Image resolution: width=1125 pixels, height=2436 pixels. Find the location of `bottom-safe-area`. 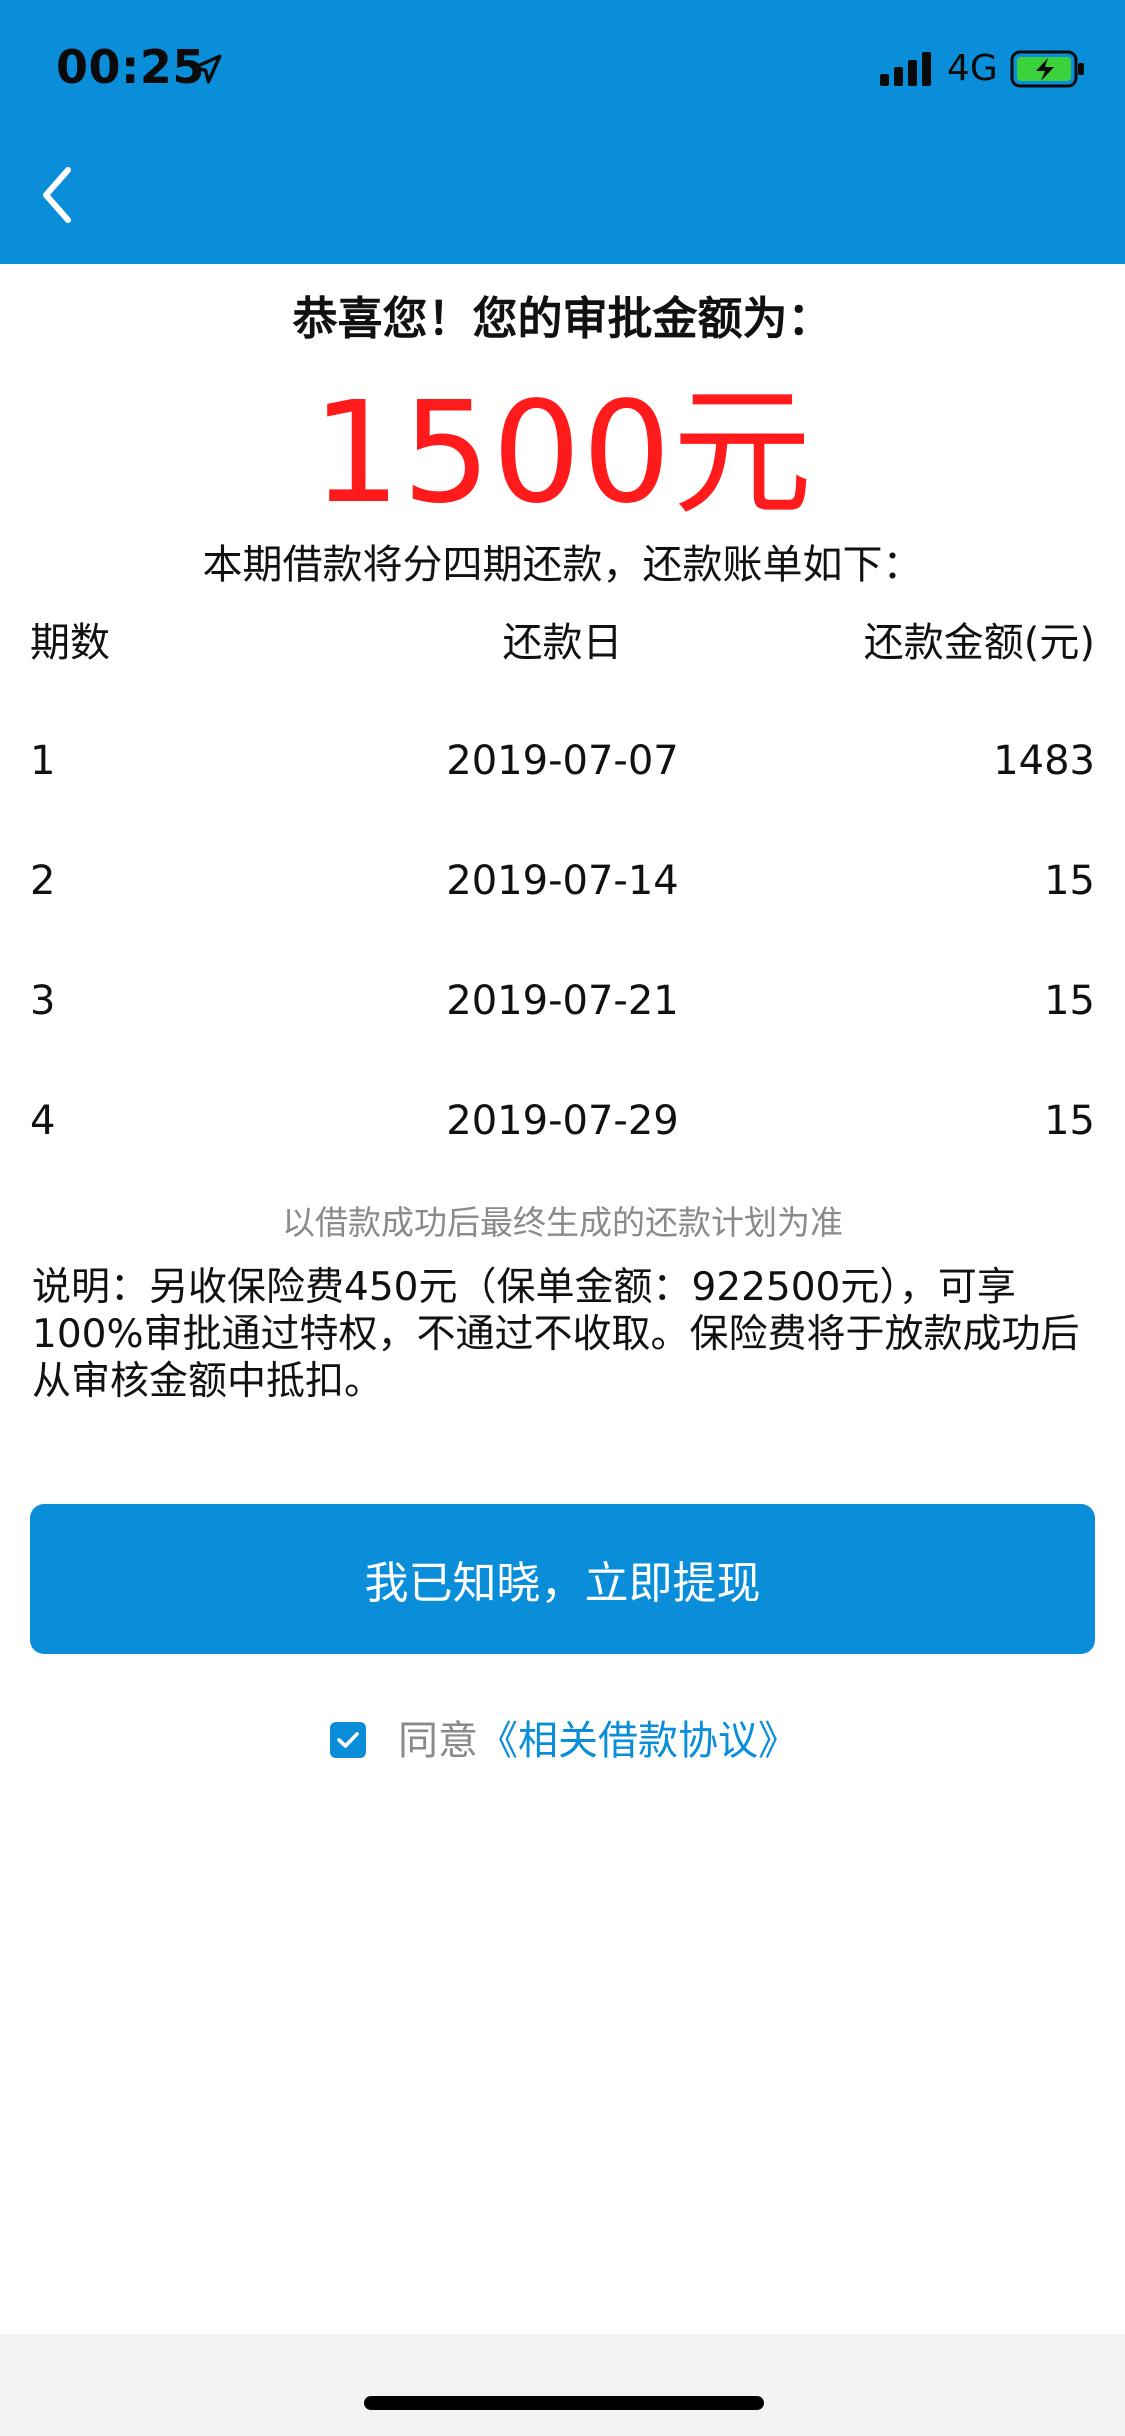

bottom-safe-area is located at coordinates (562, 2385).